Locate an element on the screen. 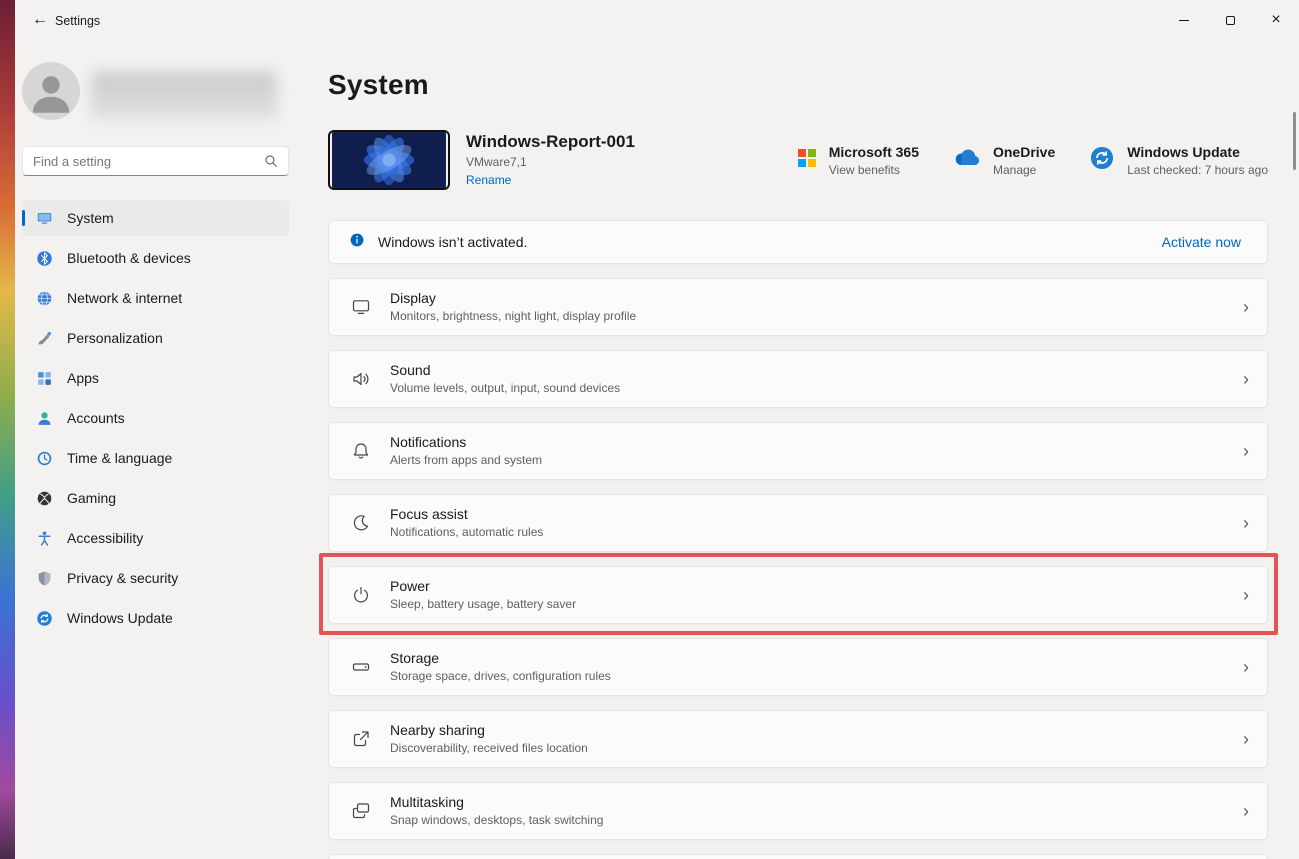 The width and height of the screenshot is (1299, 859). update-icon is located at coordinates (44, 618).